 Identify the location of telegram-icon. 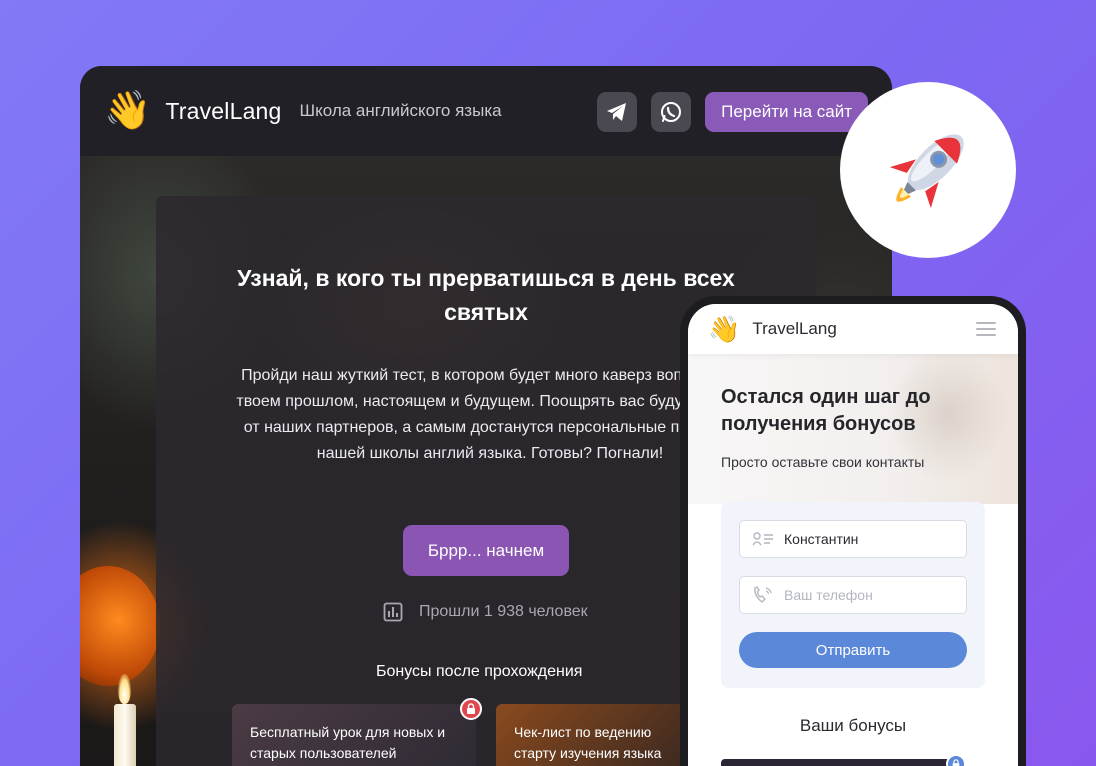
(617, 112).